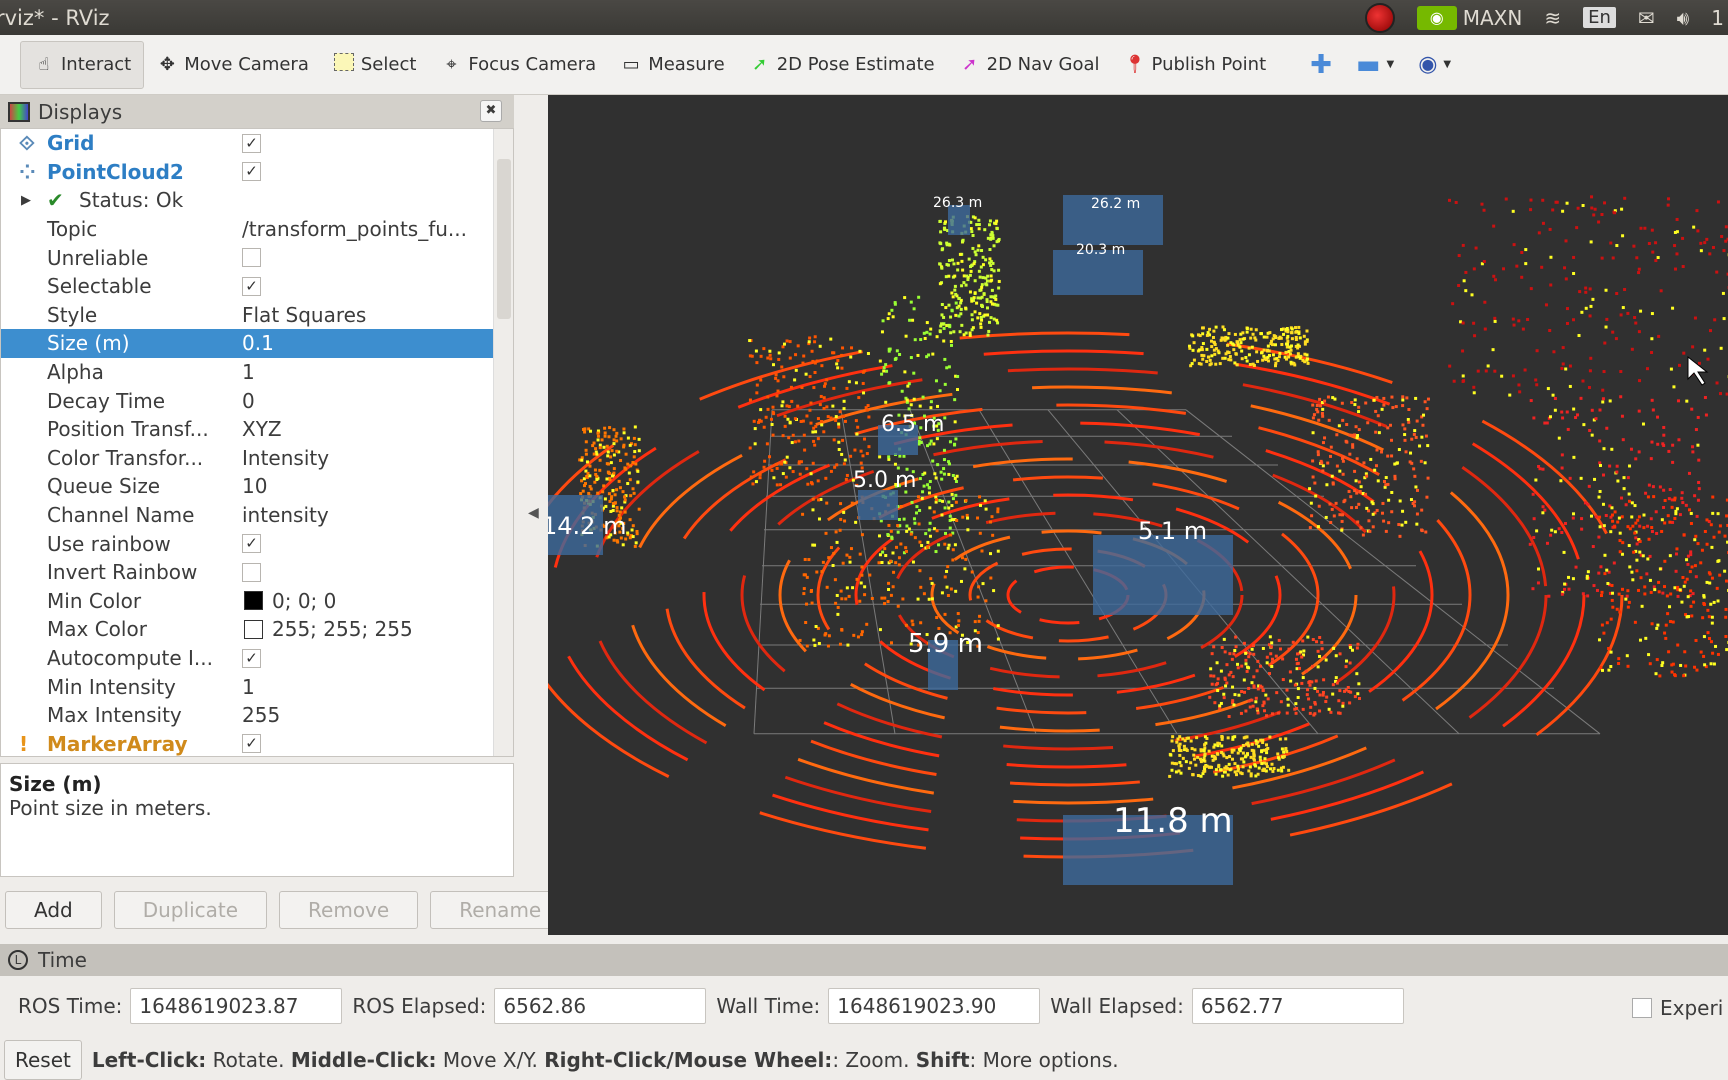  I want to click on wall-time-field: 1648619023.90, so click(934, 1006).